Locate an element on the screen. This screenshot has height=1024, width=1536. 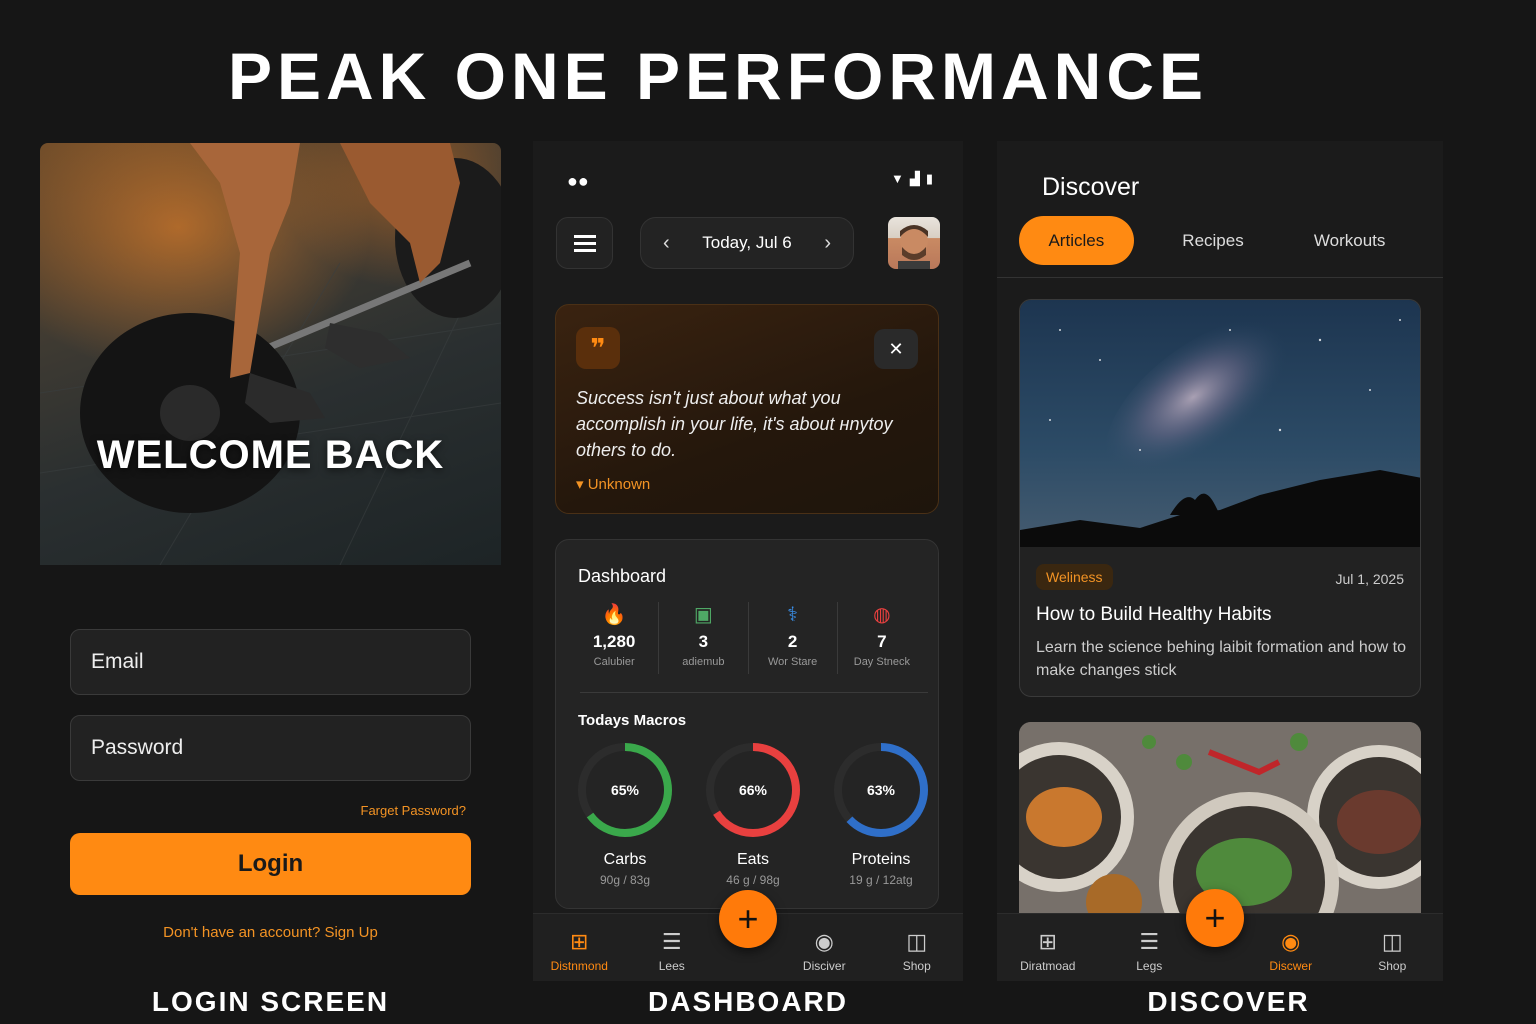
tab-articles: Articles is located at coordinates (1076, 240).